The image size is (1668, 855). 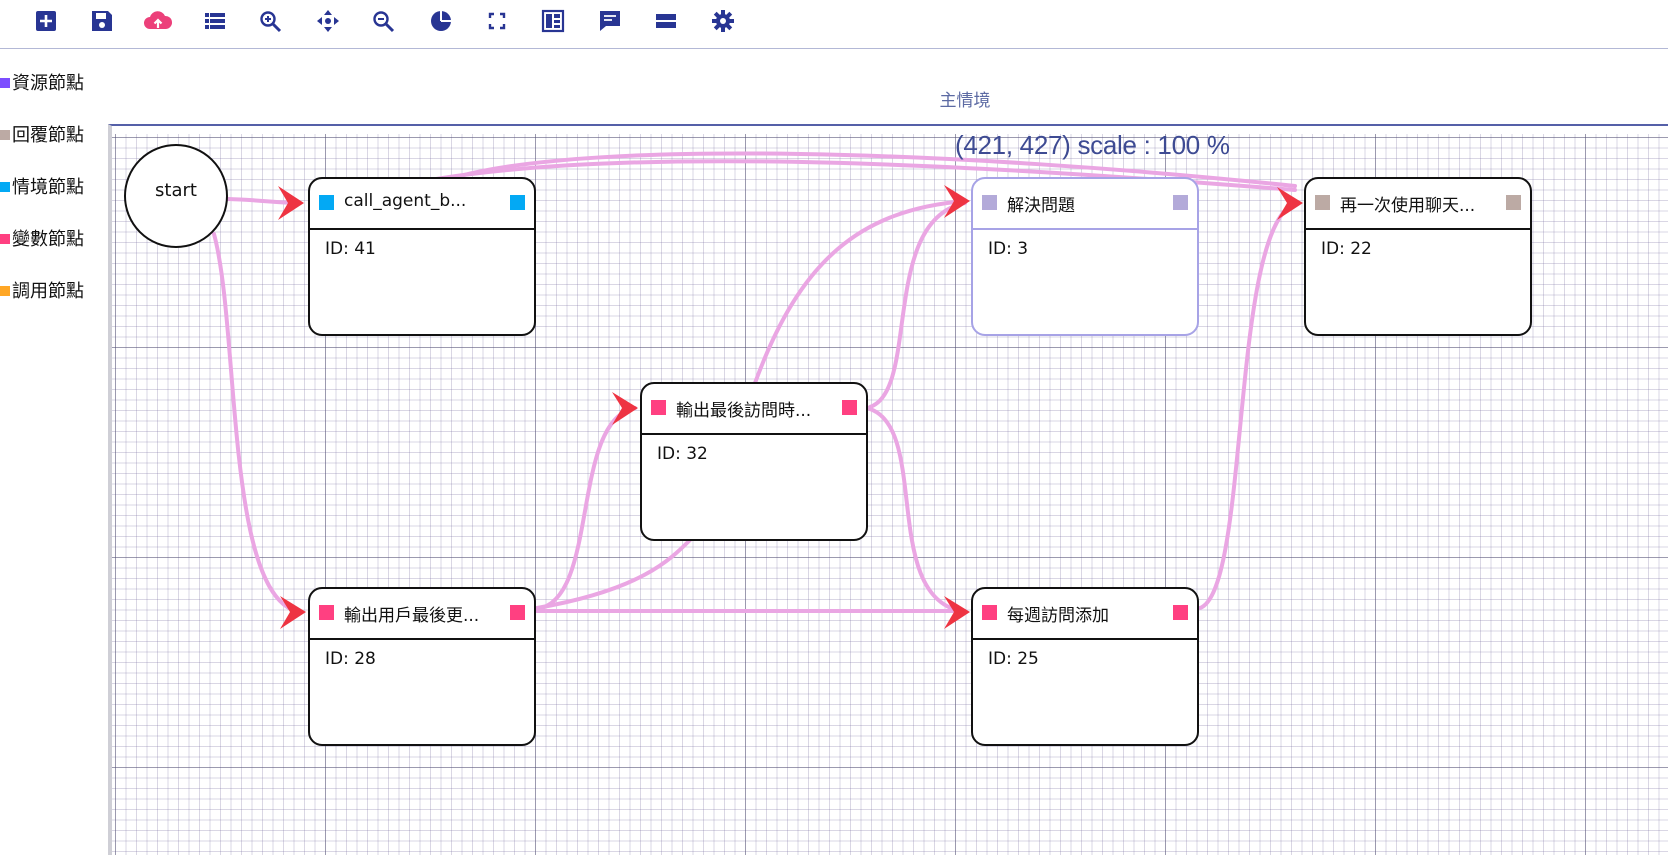 What do you see at coordinates (176, 190) in the screenshot?
I see `start-label: start` at bounding box center [176, 190].